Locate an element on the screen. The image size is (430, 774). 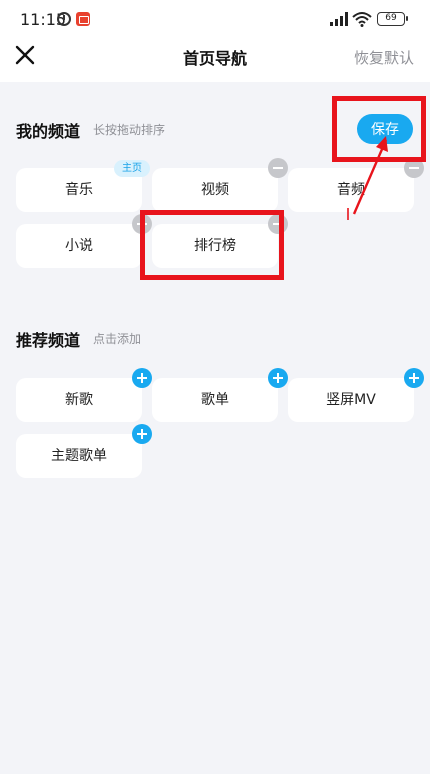
my-channels-hint: 长按拖动排序 is located at coordinates (129, 130).